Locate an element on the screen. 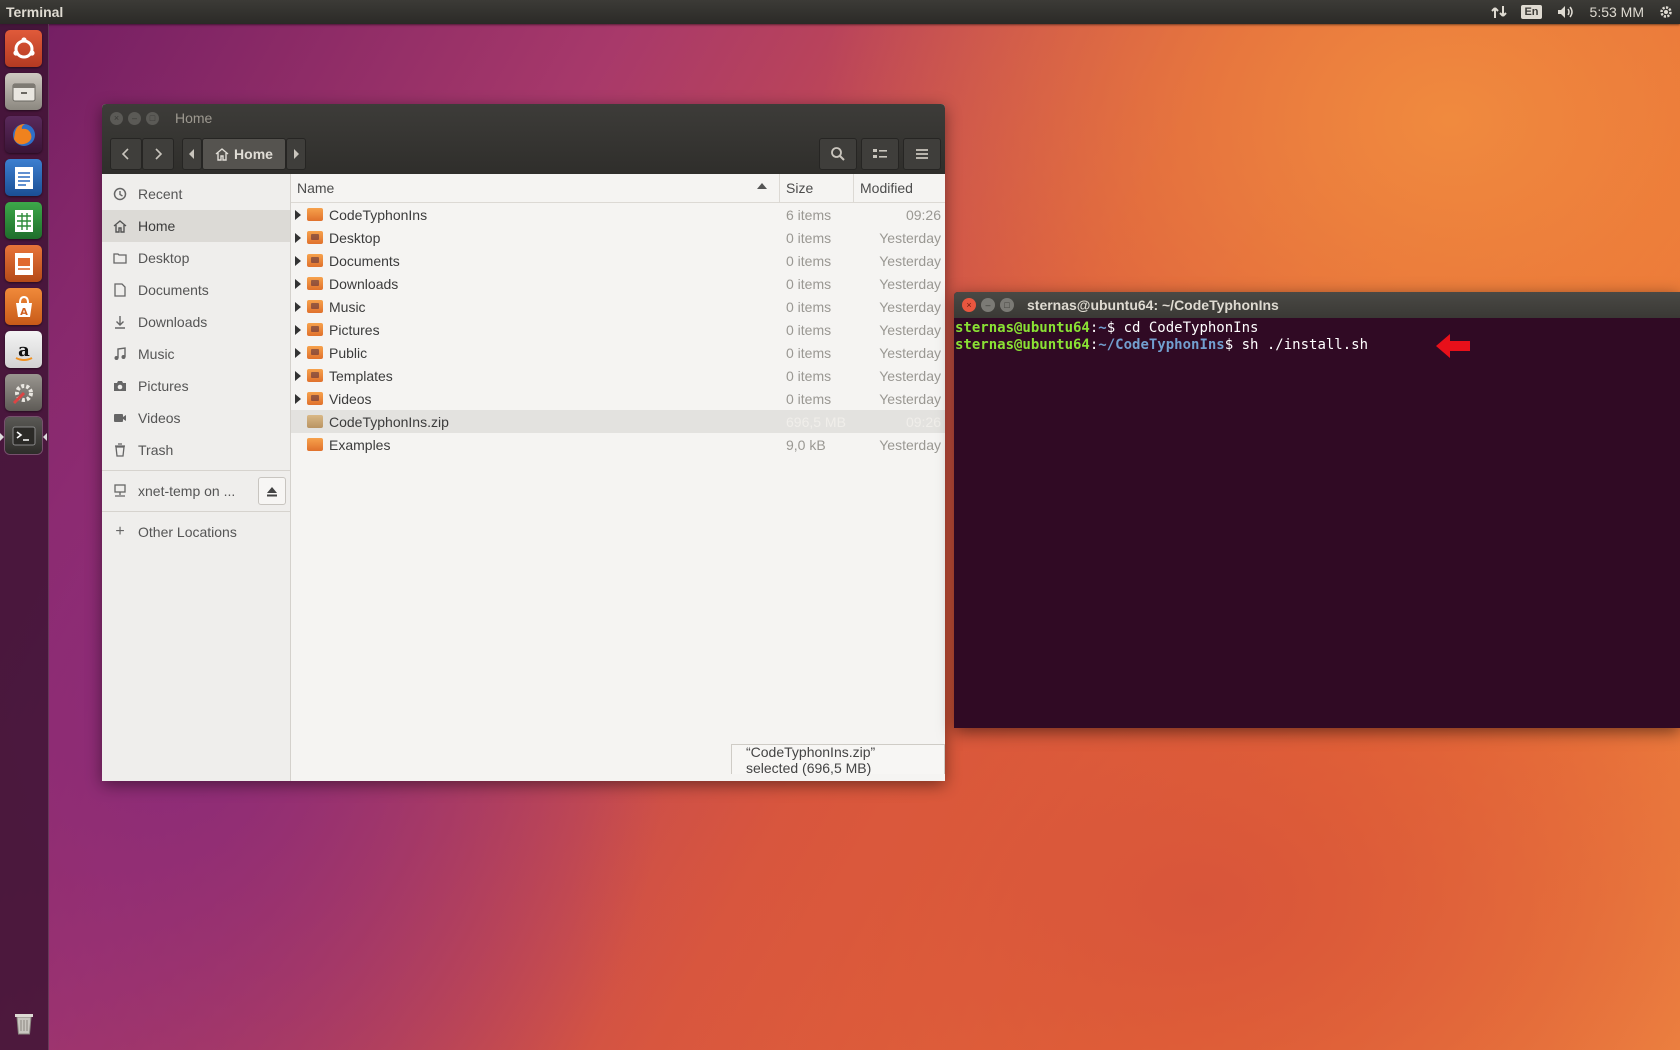  sidebar-item-desktop: Desktop is located at coordinates (196, 258).